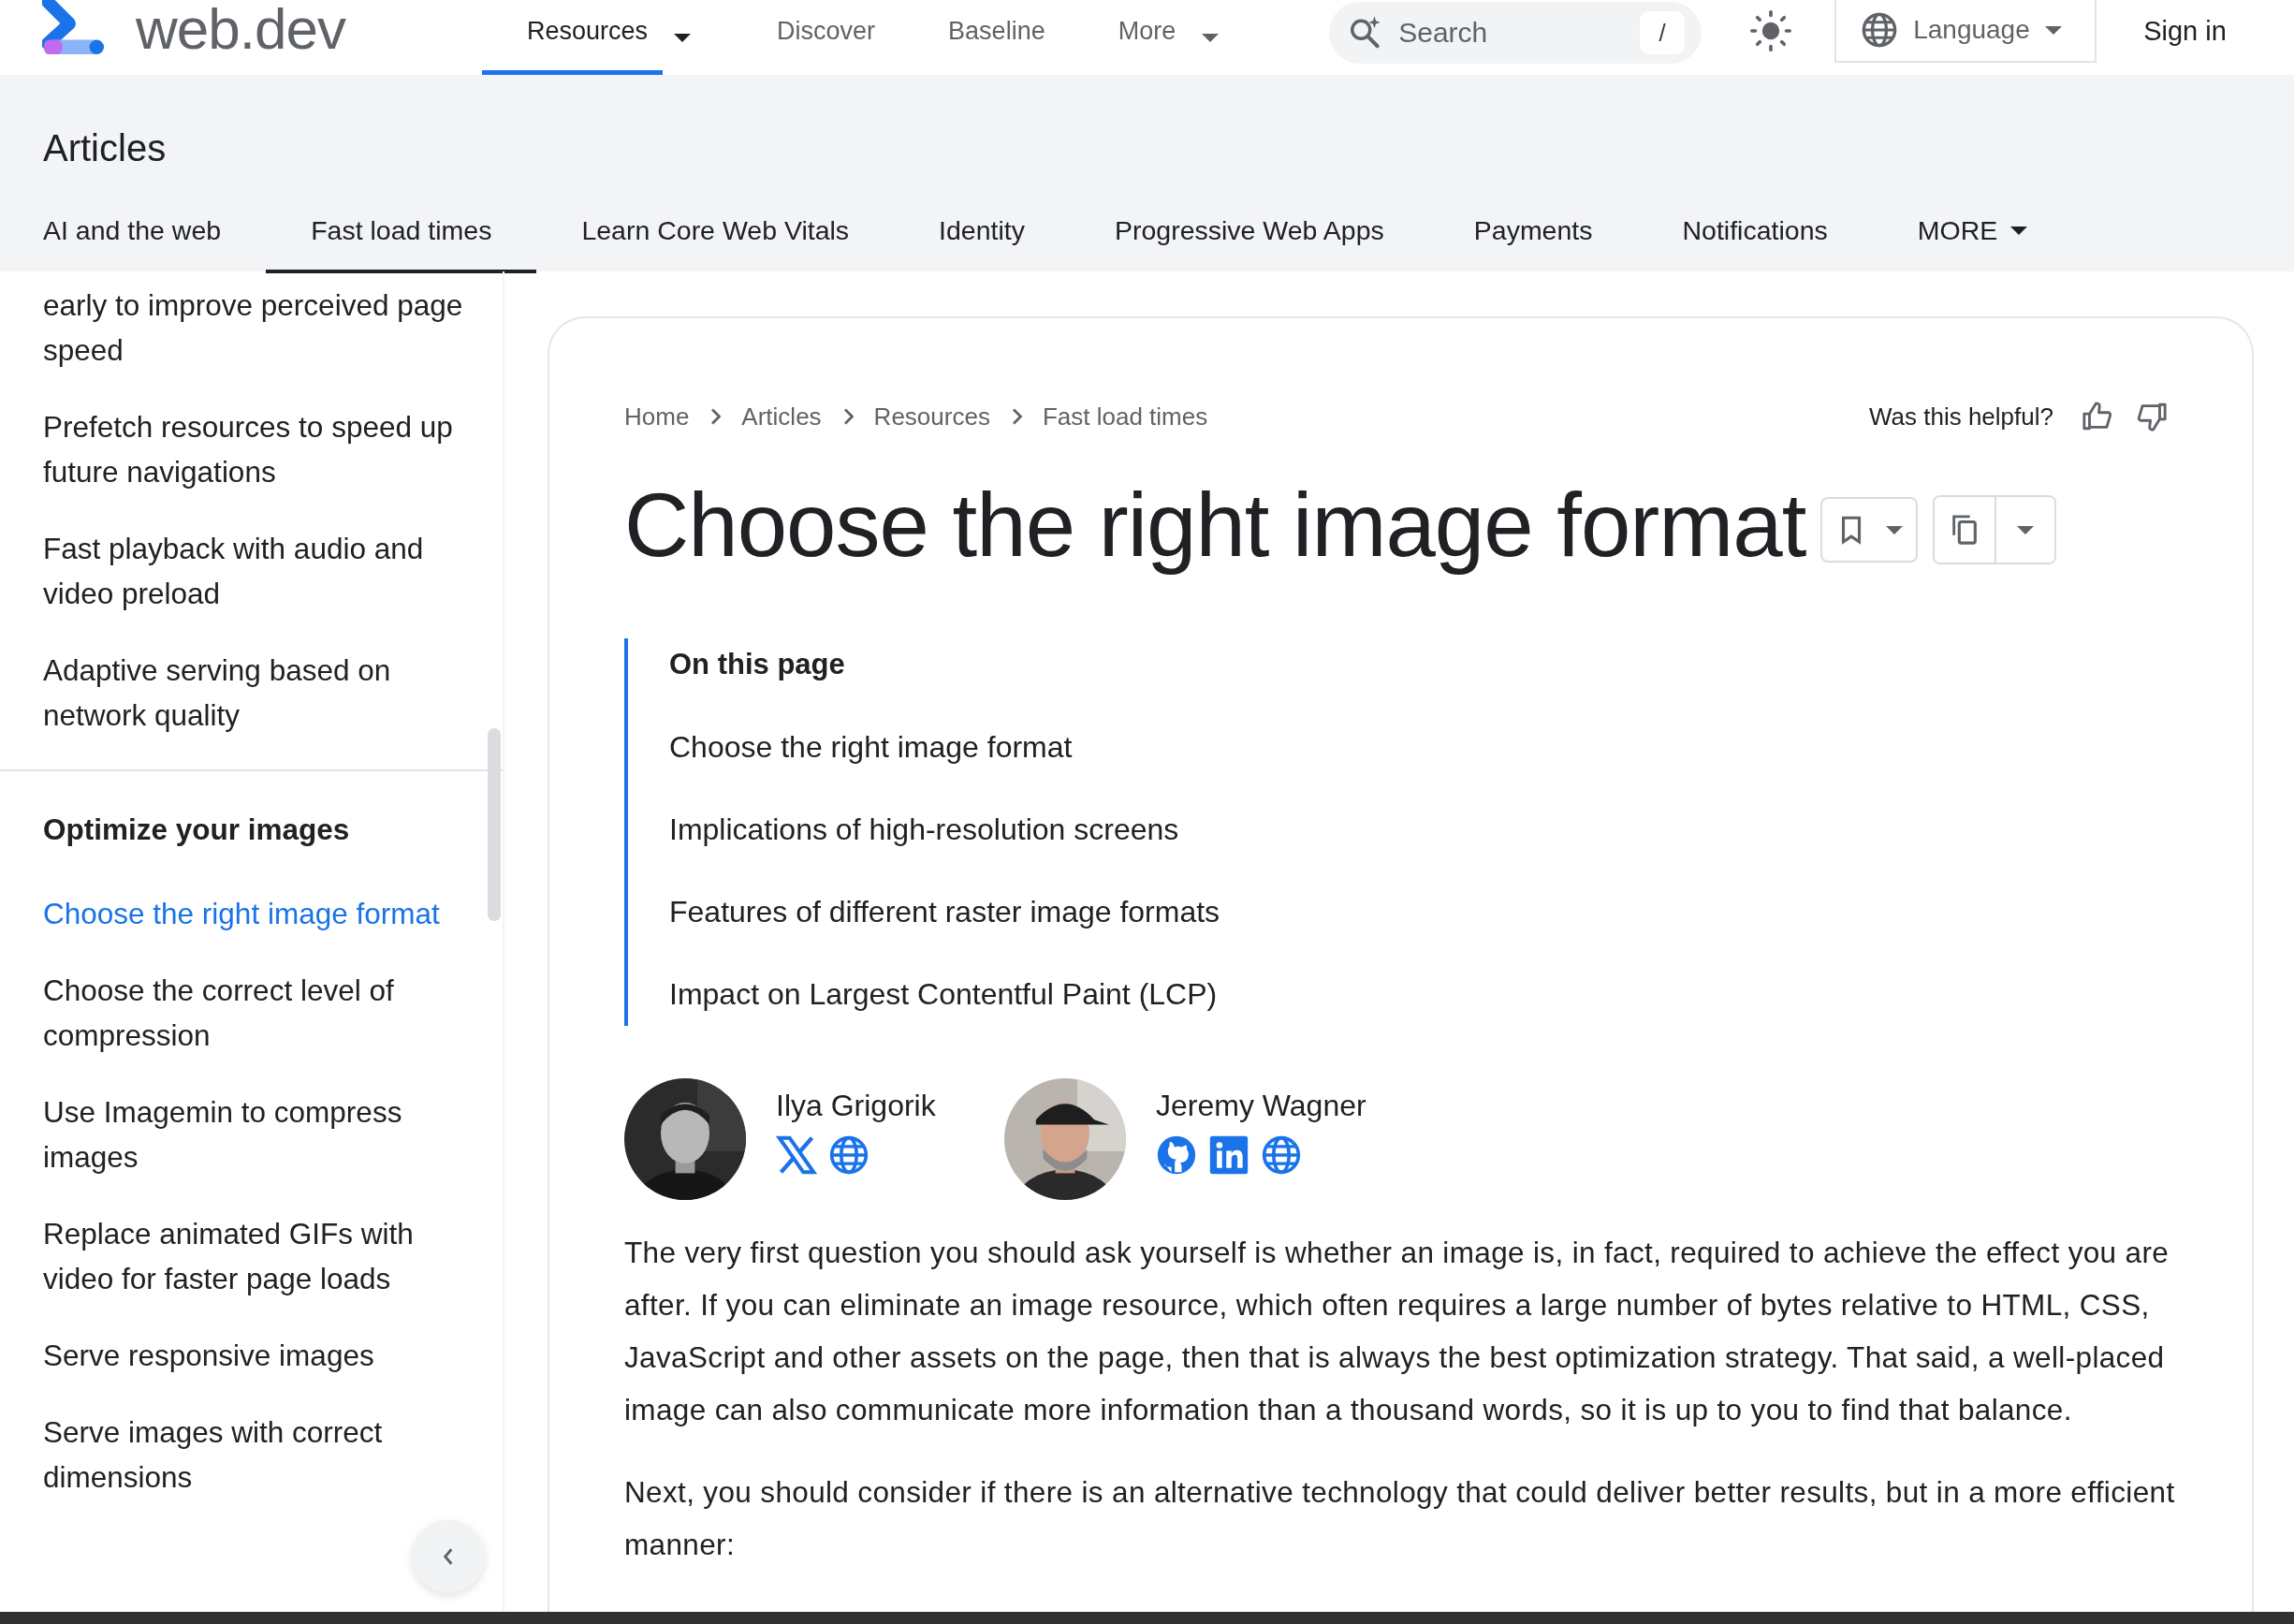 Image resolution: width=2294 pixels, height=1624 pixels. I want to click on shortcut-key: /, so click(1663, 32).